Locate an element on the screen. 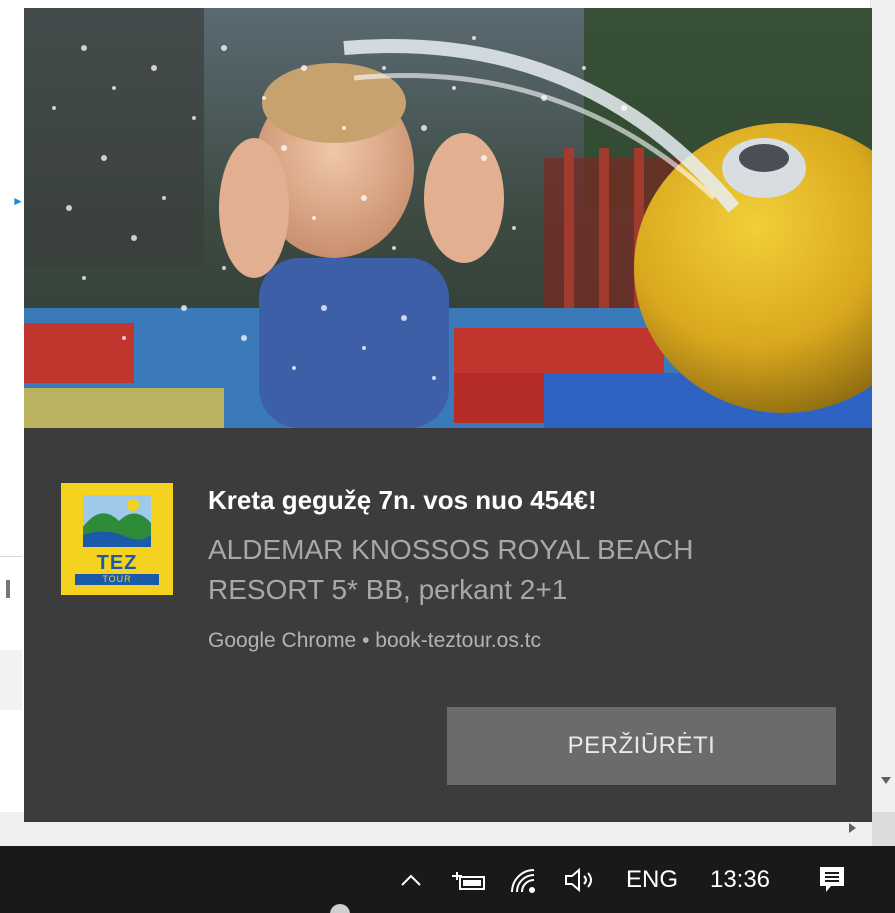 The image size is (895, 913). vertical-scrollbar is located at coordinates (882, 406).